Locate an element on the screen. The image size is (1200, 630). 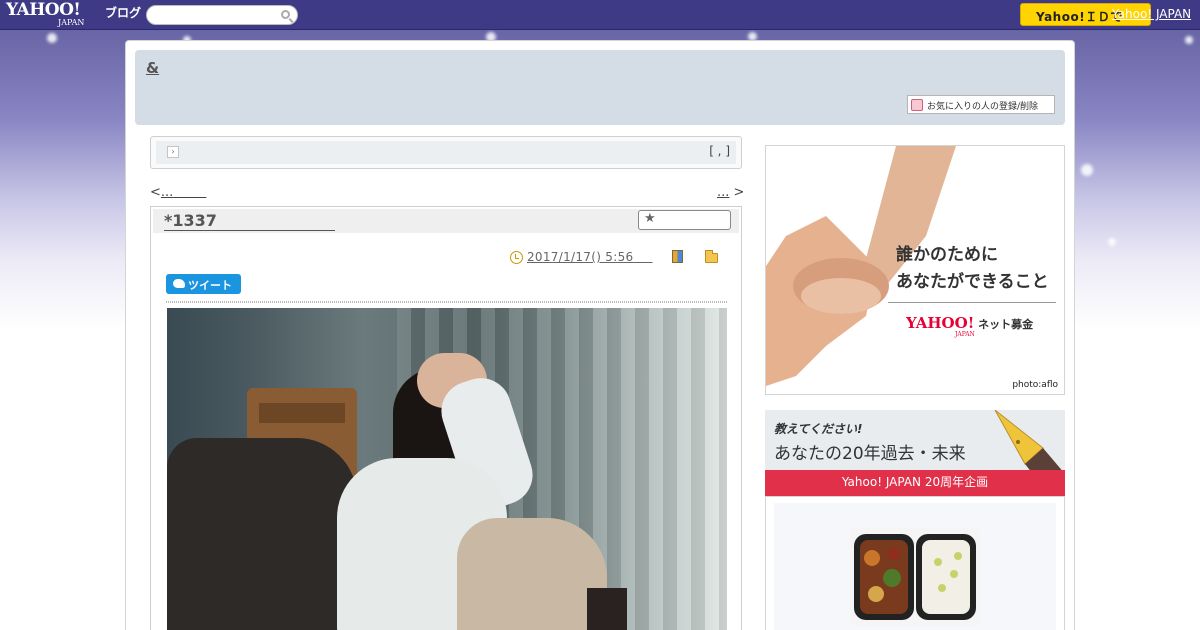
theme-bar: › [ , ] is located at coordinates (446, 152).